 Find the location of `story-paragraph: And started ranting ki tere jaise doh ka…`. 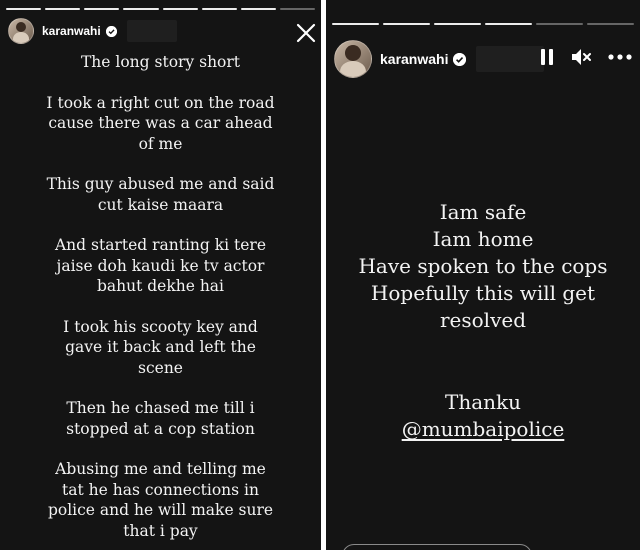

story-paragraph: And started ranting ki tere jaise doh ka… is located at coordinates (160, 265).